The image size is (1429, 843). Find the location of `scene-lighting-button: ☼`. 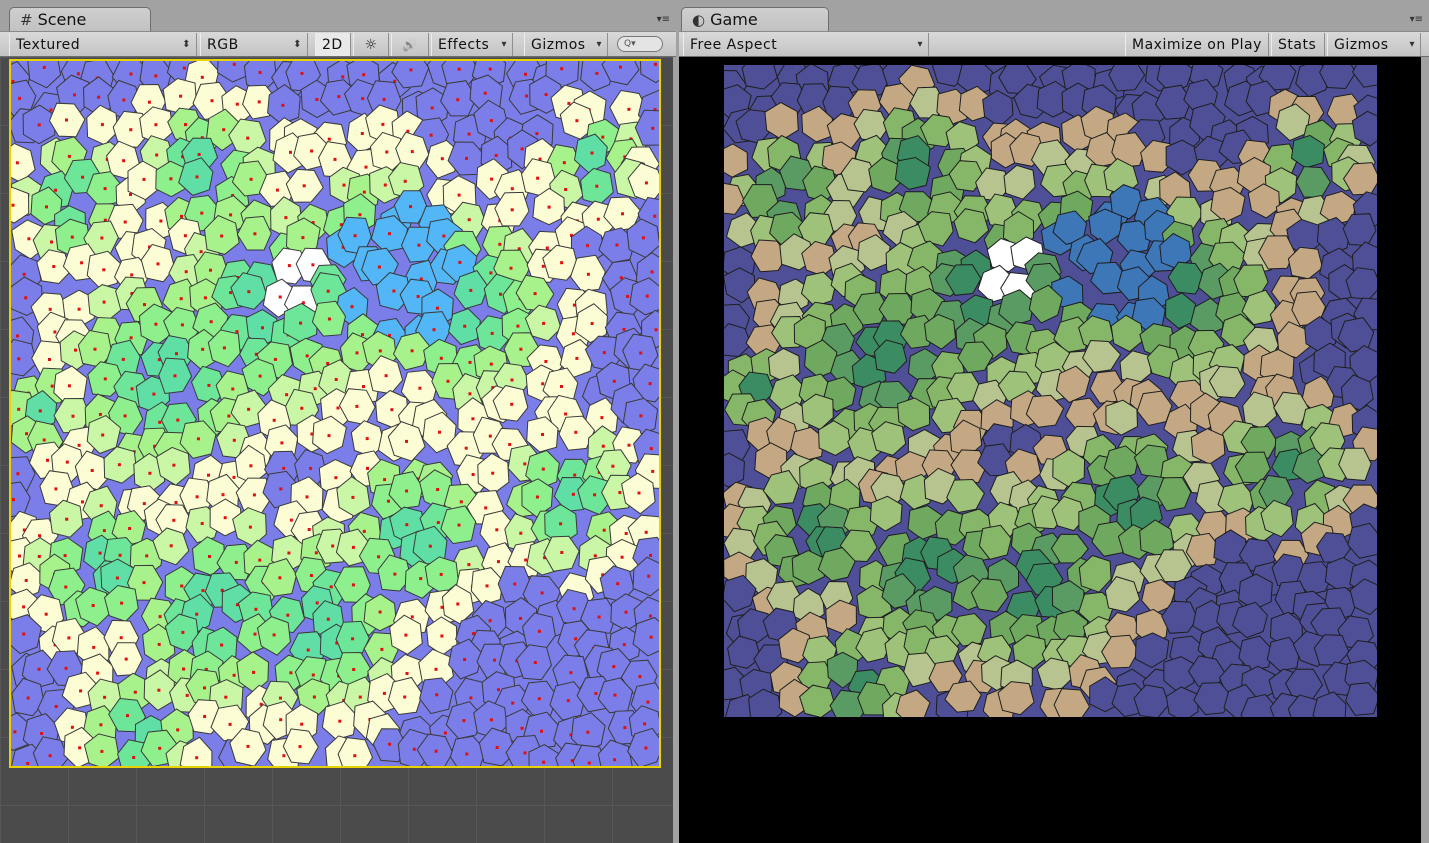

scene-lighting-button: ☼ is located at coordinates (371, 44).